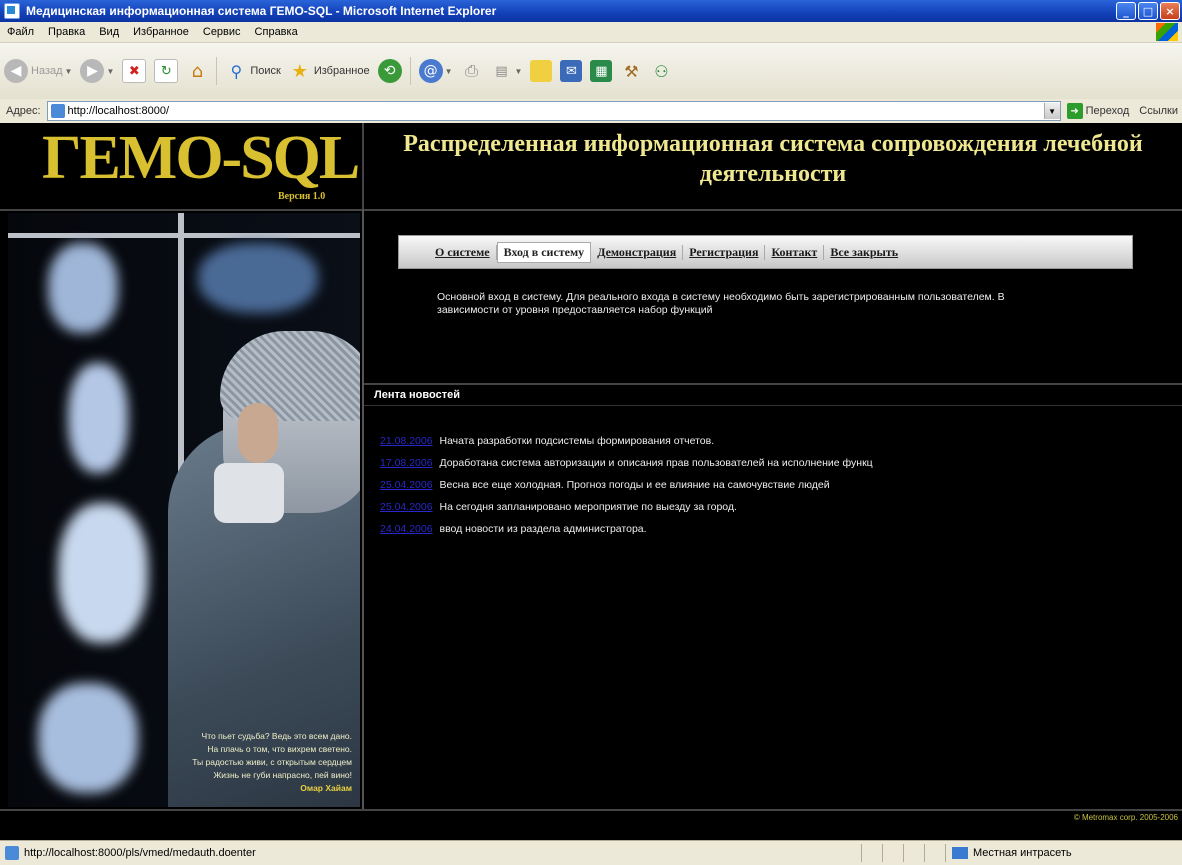 Image resolution: width=1182 pixels, height=865 pixels. I want to click on address-label: Адрес:, so click(23, 111).